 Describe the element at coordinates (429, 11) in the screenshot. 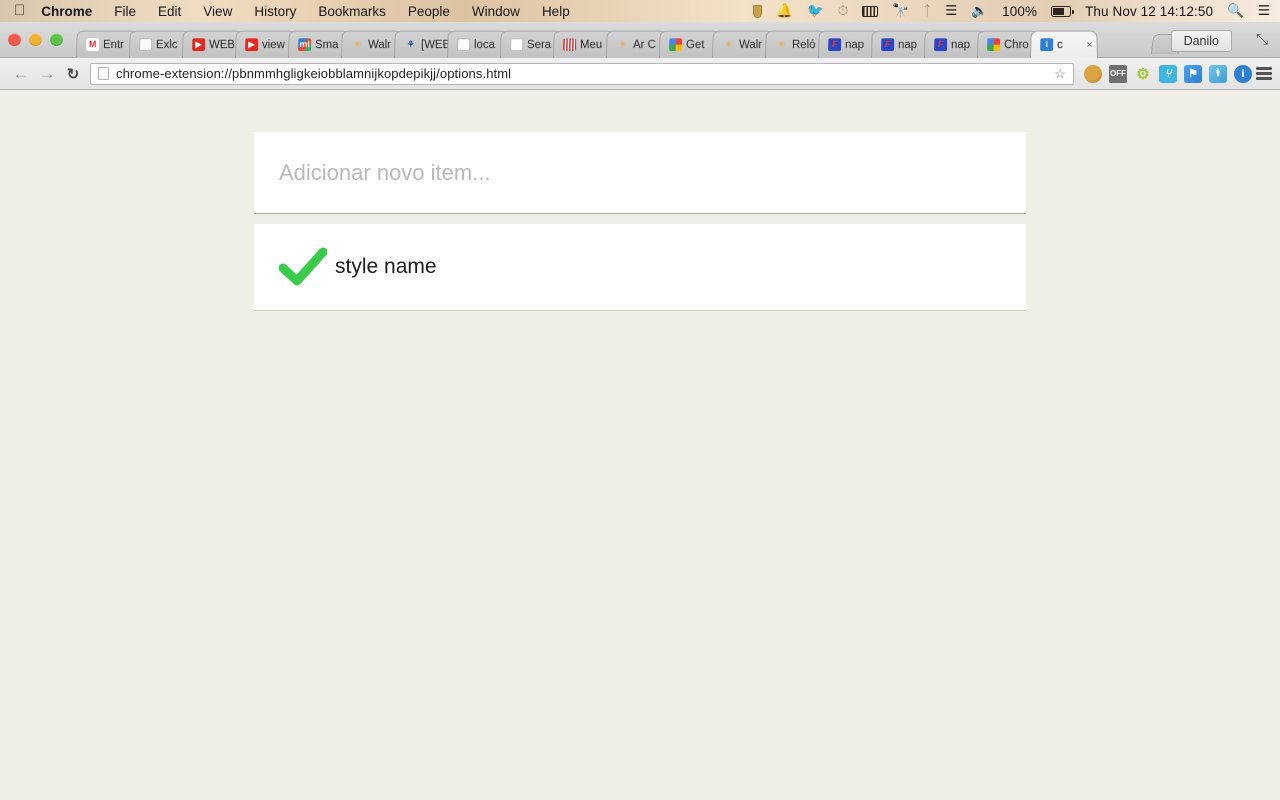

I see `menu-item-people: People` at that location.